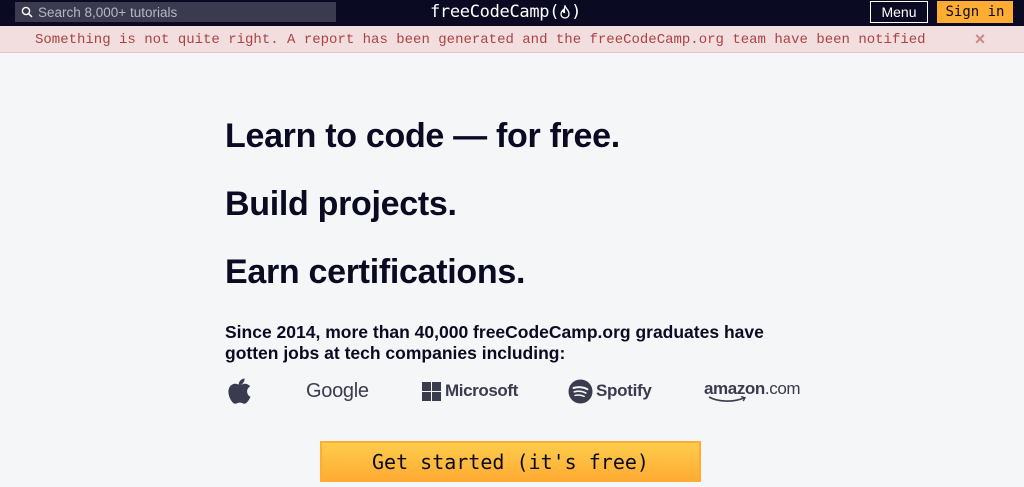 This screenshot has width=1024, height=487. What do you see at coordinates (565, 12) in the screenshot?
I see `flame-icon` at bounding box center [565, 12].